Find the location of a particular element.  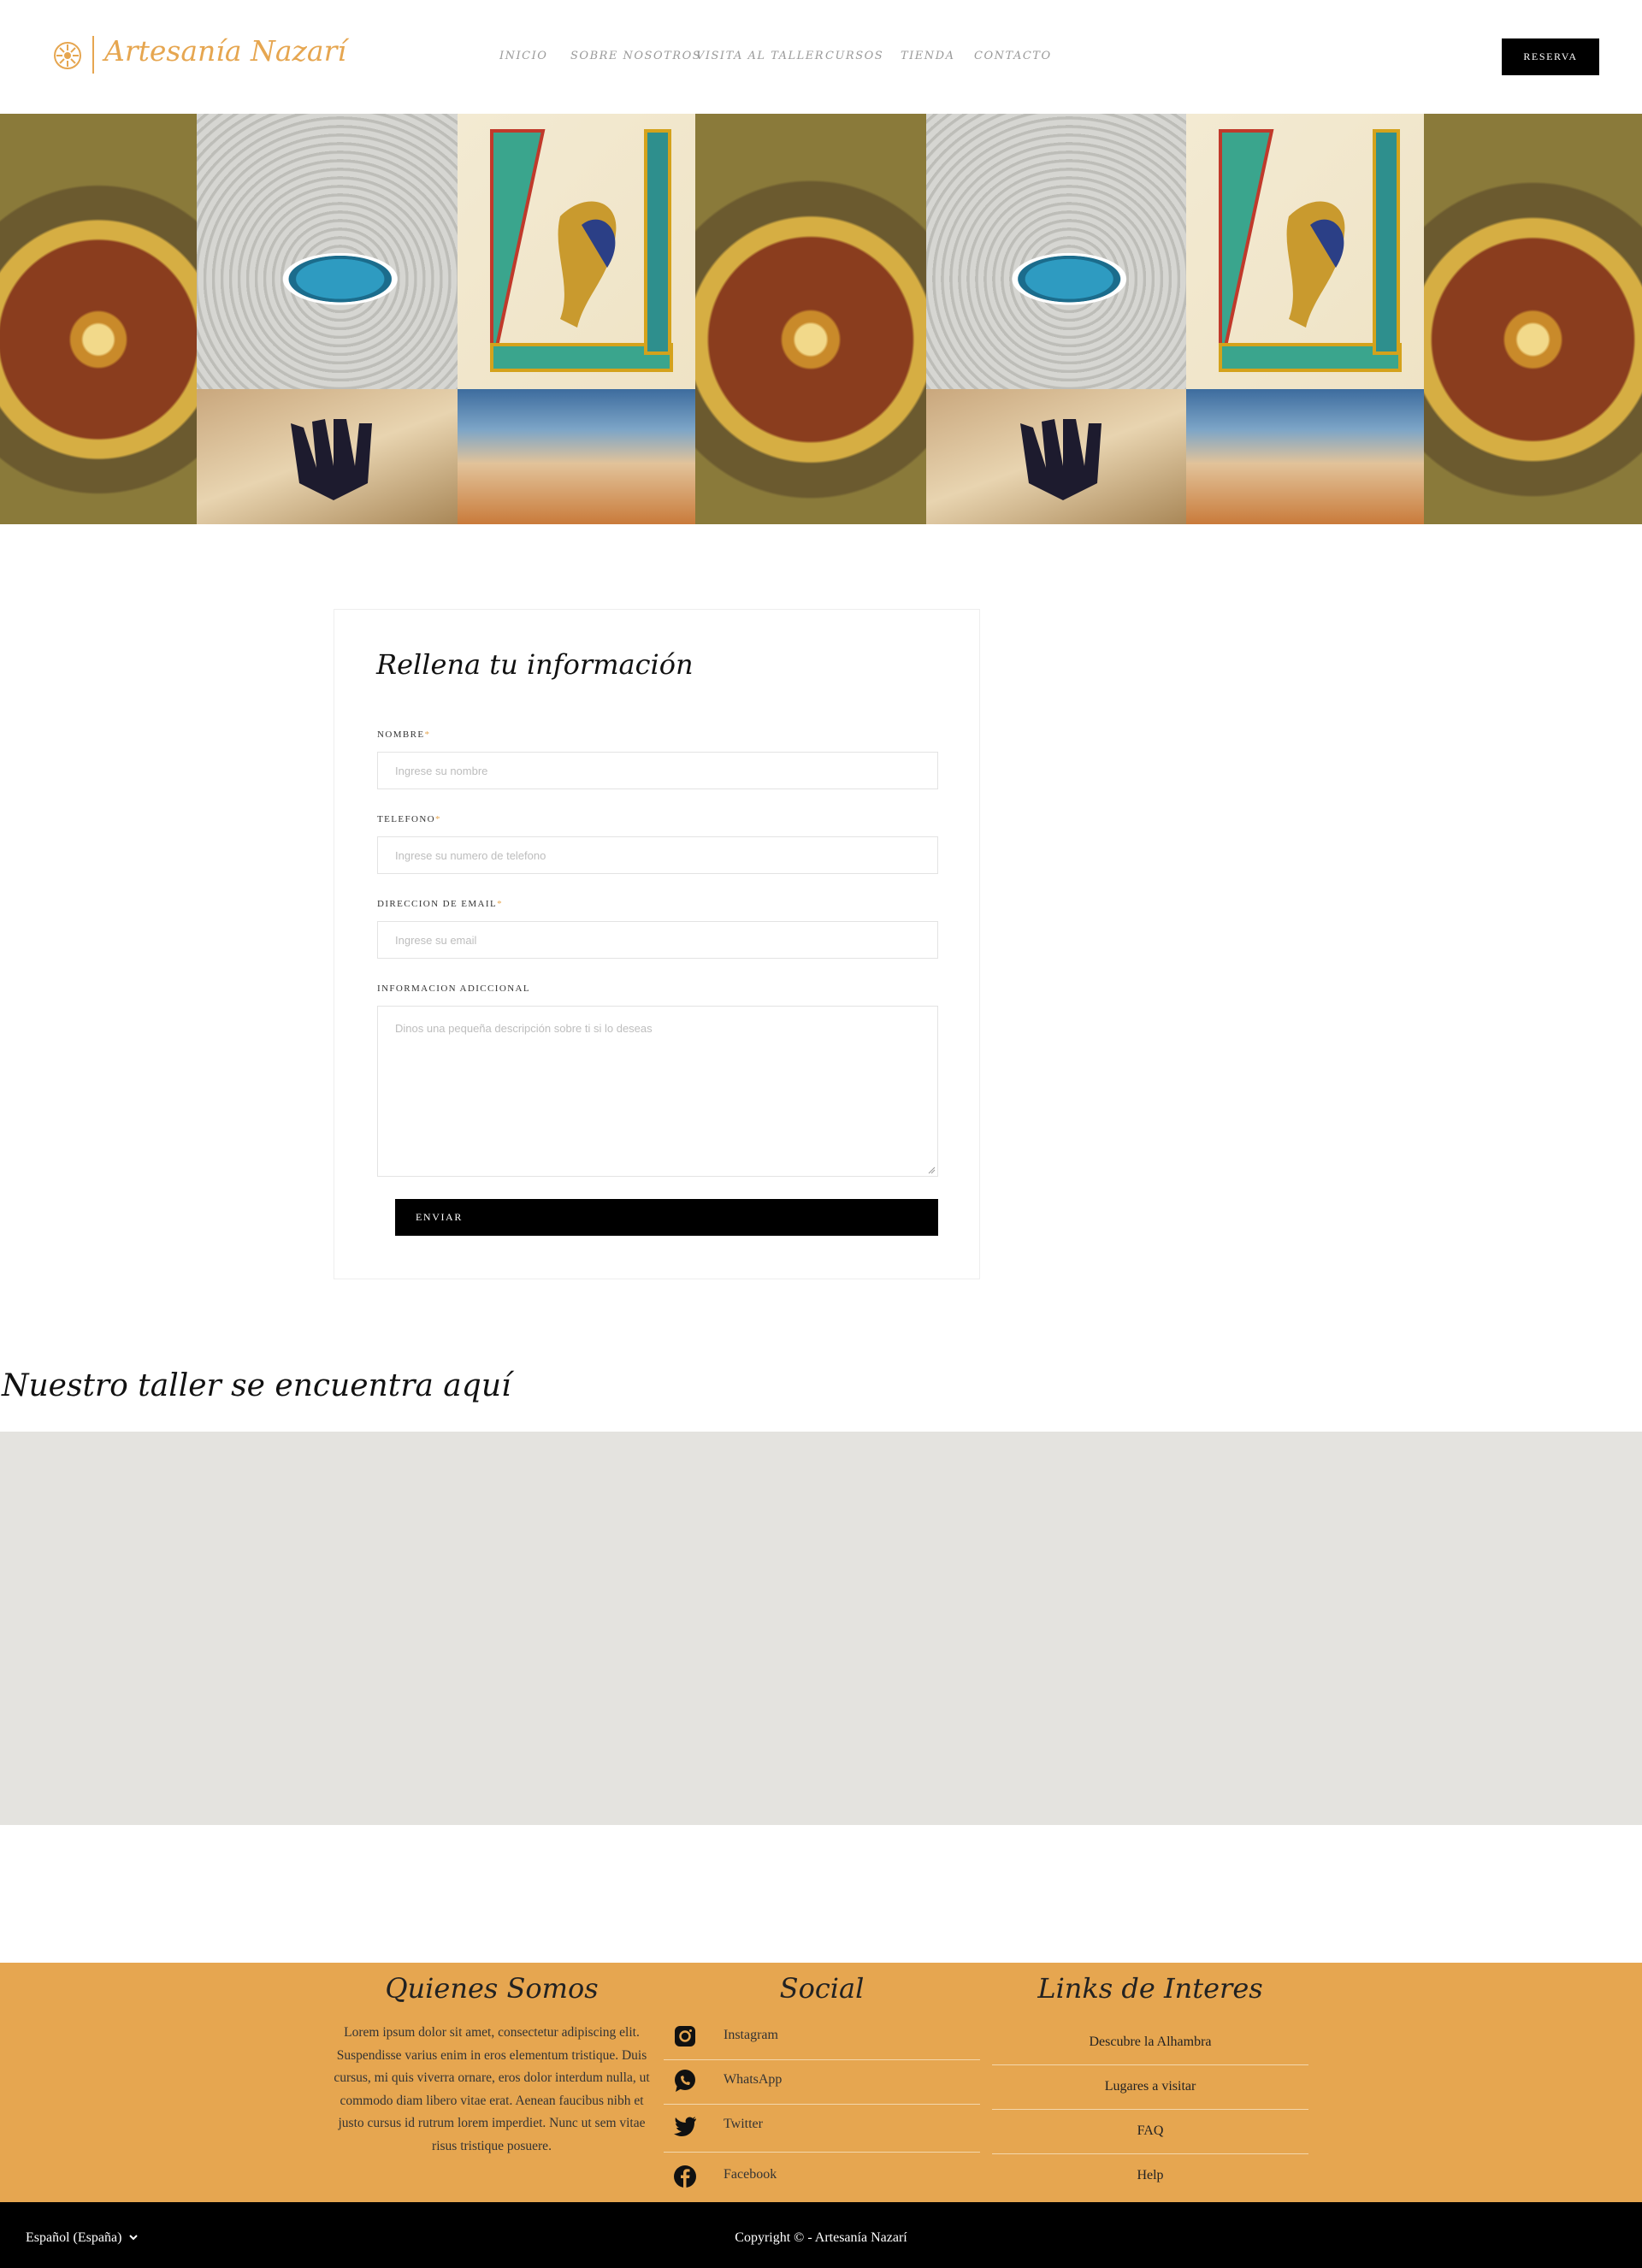

nav-sobre-nosotros: SOBRE NOSOTROS is located at coordinates (635, 56).